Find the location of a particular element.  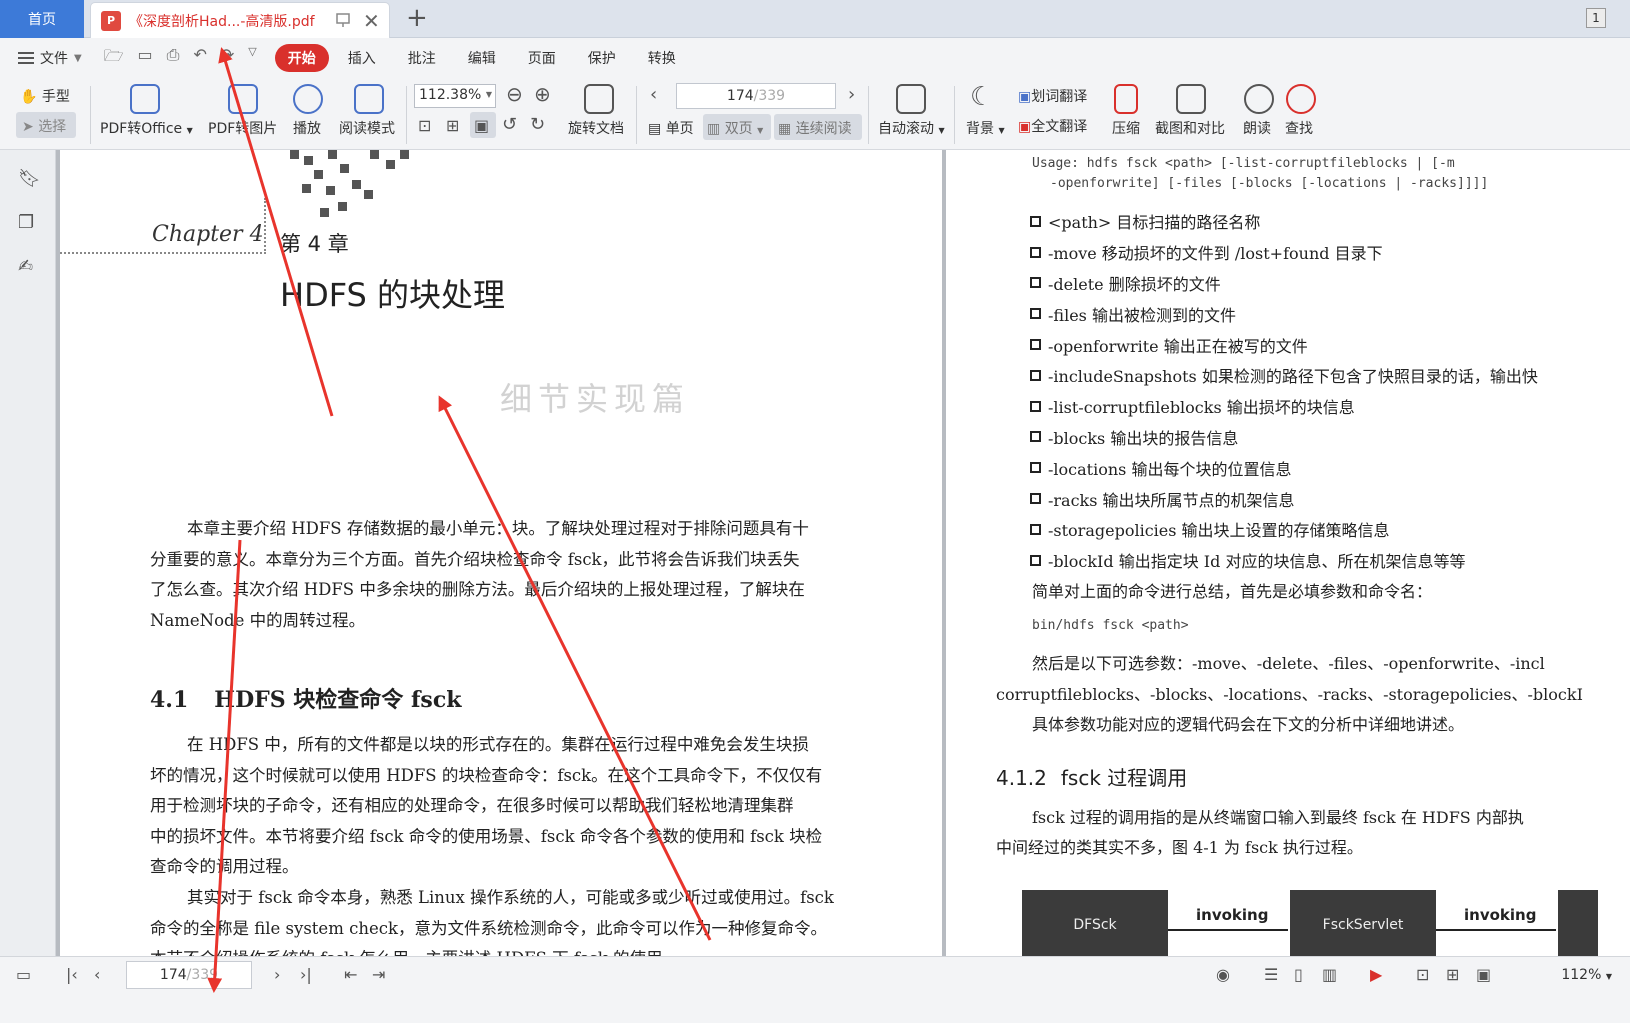

status-zoom: 112% ▼ is located at coordinates (1586, 975).